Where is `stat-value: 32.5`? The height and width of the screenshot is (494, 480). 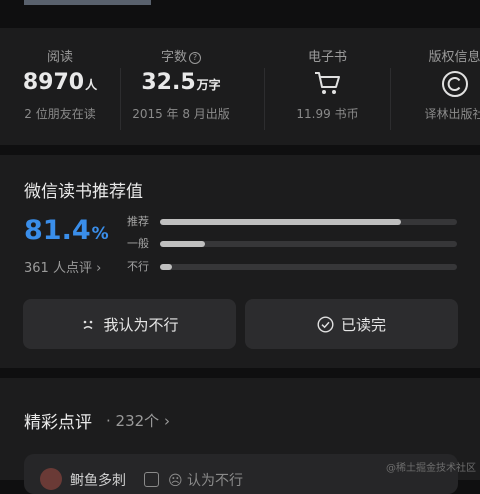
stat-value: 32.5 is located at coordinates (168, 82).